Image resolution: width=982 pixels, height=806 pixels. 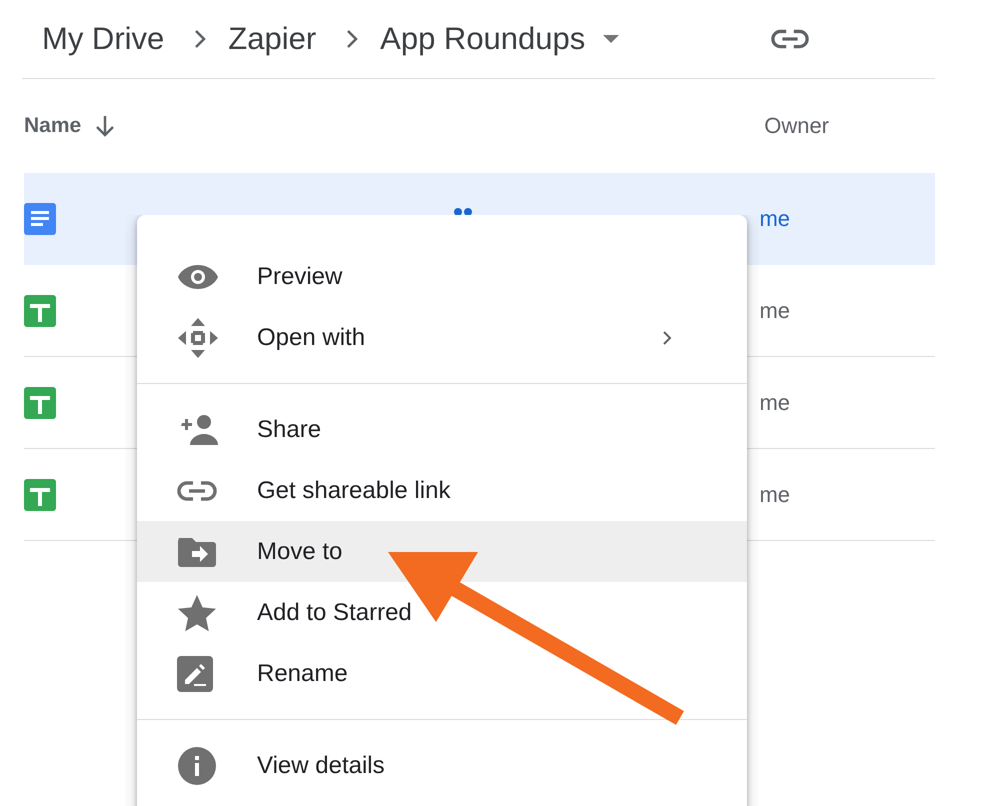 What do you see at coordinates (442, 429) in the screenshot?
I see `menu-item: Share` at bounding box center [442, 429].